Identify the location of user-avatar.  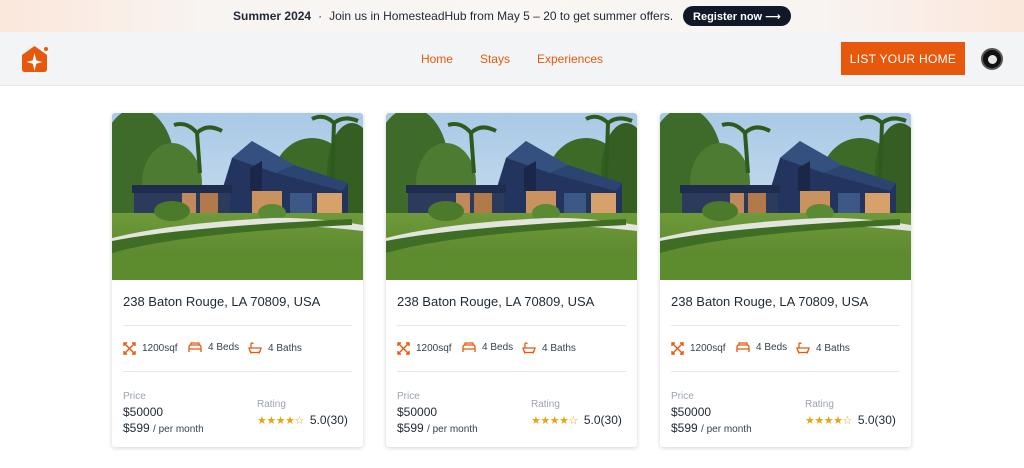
(992, 59).